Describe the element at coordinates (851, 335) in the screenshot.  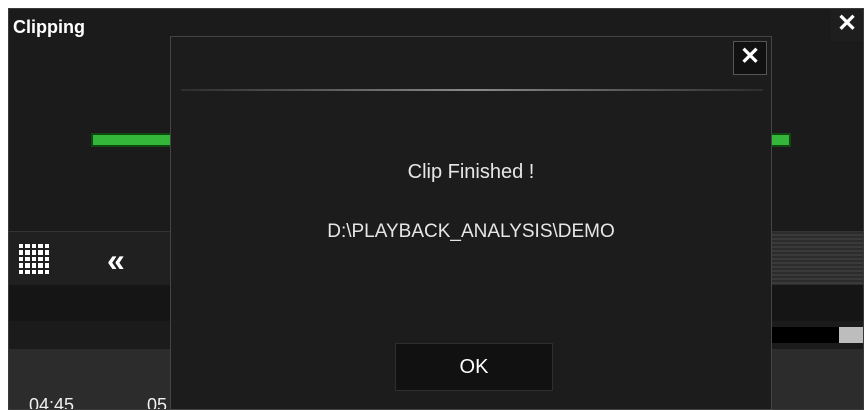
I see `scroll-thumb` at that location.